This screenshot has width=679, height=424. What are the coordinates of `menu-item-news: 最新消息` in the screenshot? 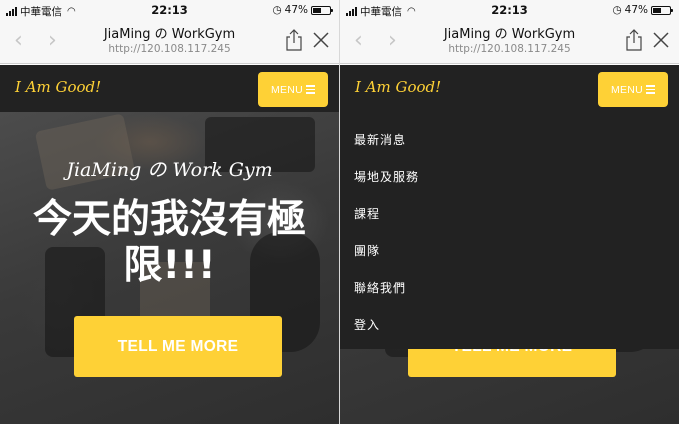 It's located at (509, 140).